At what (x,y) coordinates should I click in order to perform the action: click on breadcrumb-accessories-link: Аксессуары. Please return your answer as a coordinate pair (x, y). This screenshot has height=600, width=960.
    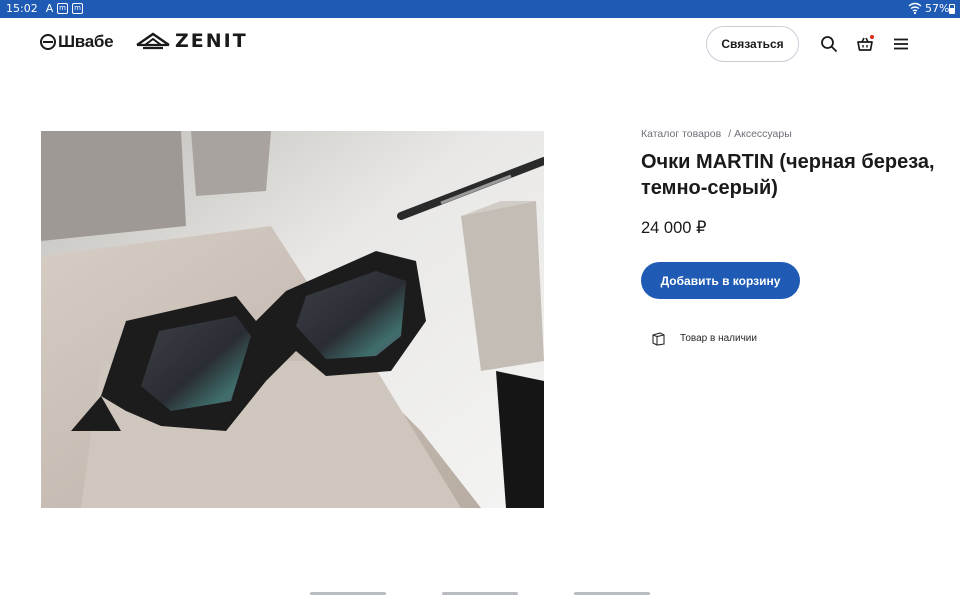
    Looking at the image, I should click on (763, 134).